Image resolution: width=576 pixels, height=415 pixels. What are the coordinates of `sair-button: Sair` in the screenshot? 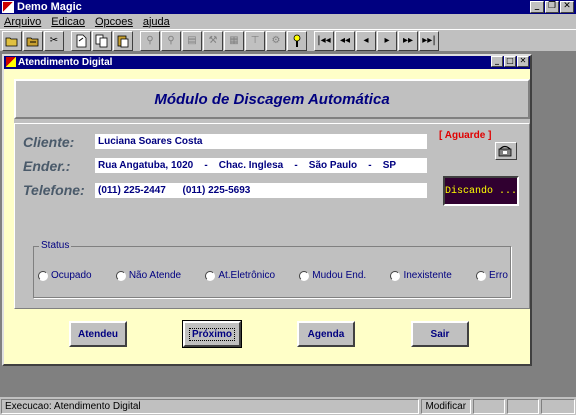 It's located at (440, 334).